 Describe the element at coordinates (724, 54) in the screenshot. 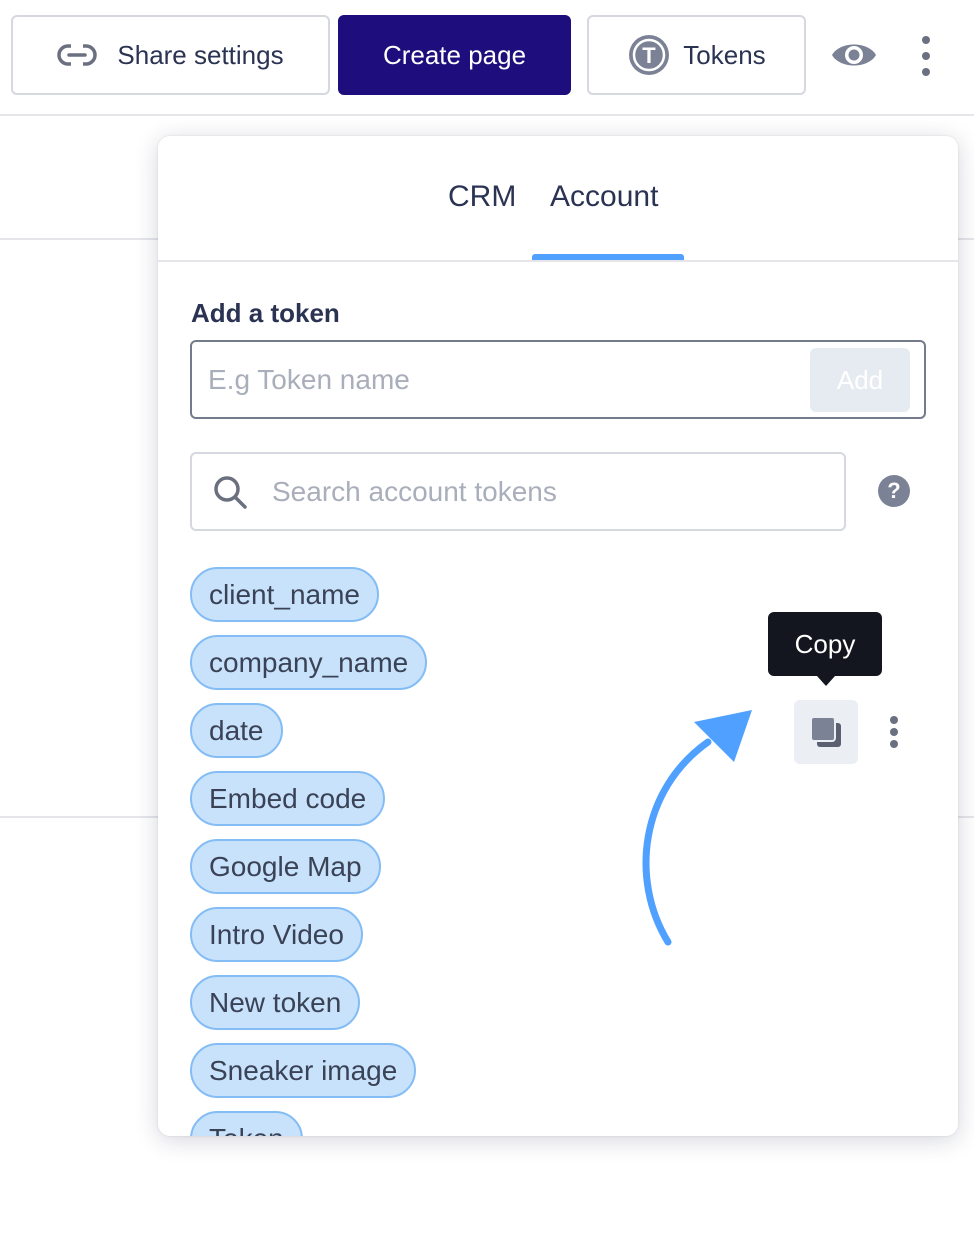

I see `tokens-label: Tokens` at that location.